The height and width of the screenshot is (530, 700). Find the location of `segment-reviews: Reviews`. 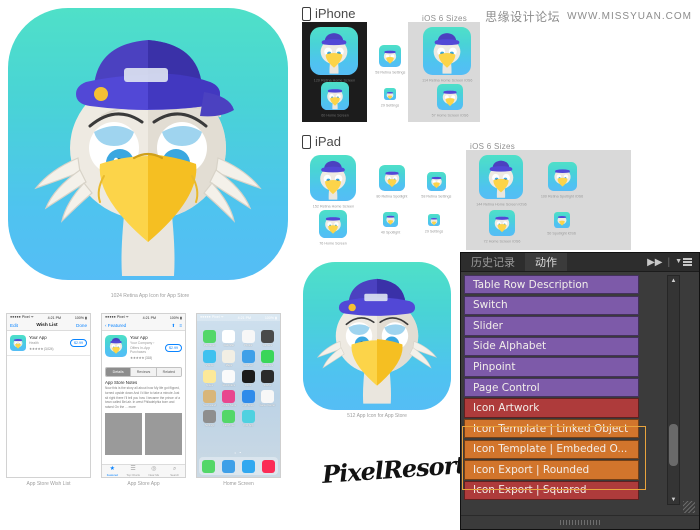

segment-reviews: Reviews is located at coordinates (144, 372).